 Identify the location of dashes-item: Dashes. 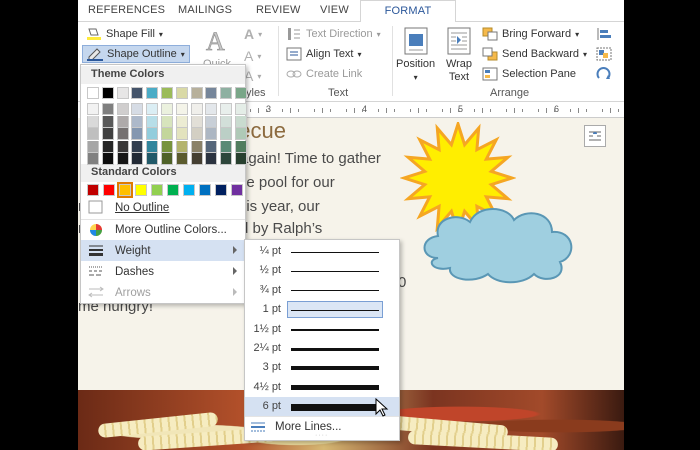
(163, 271).